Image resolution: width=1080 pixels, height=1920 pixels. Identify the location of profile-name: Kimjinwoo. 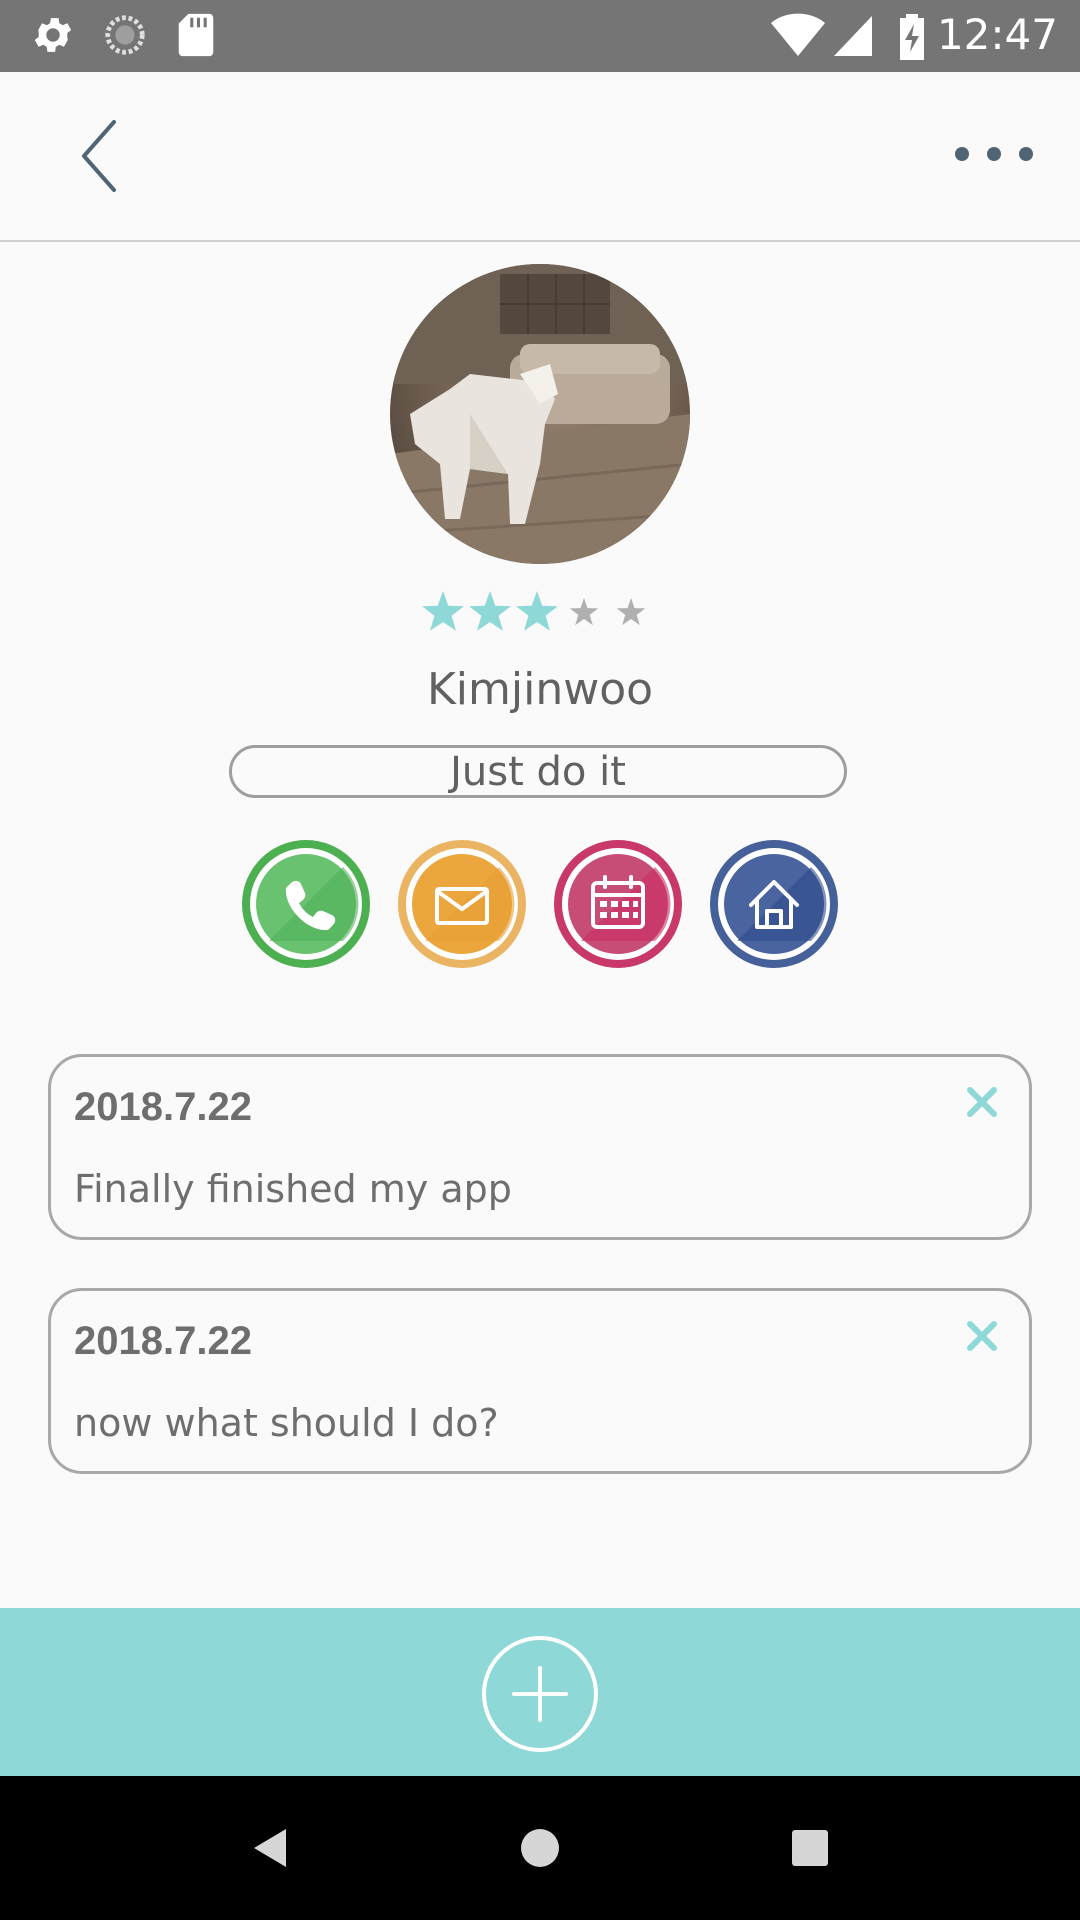
(540, 689).